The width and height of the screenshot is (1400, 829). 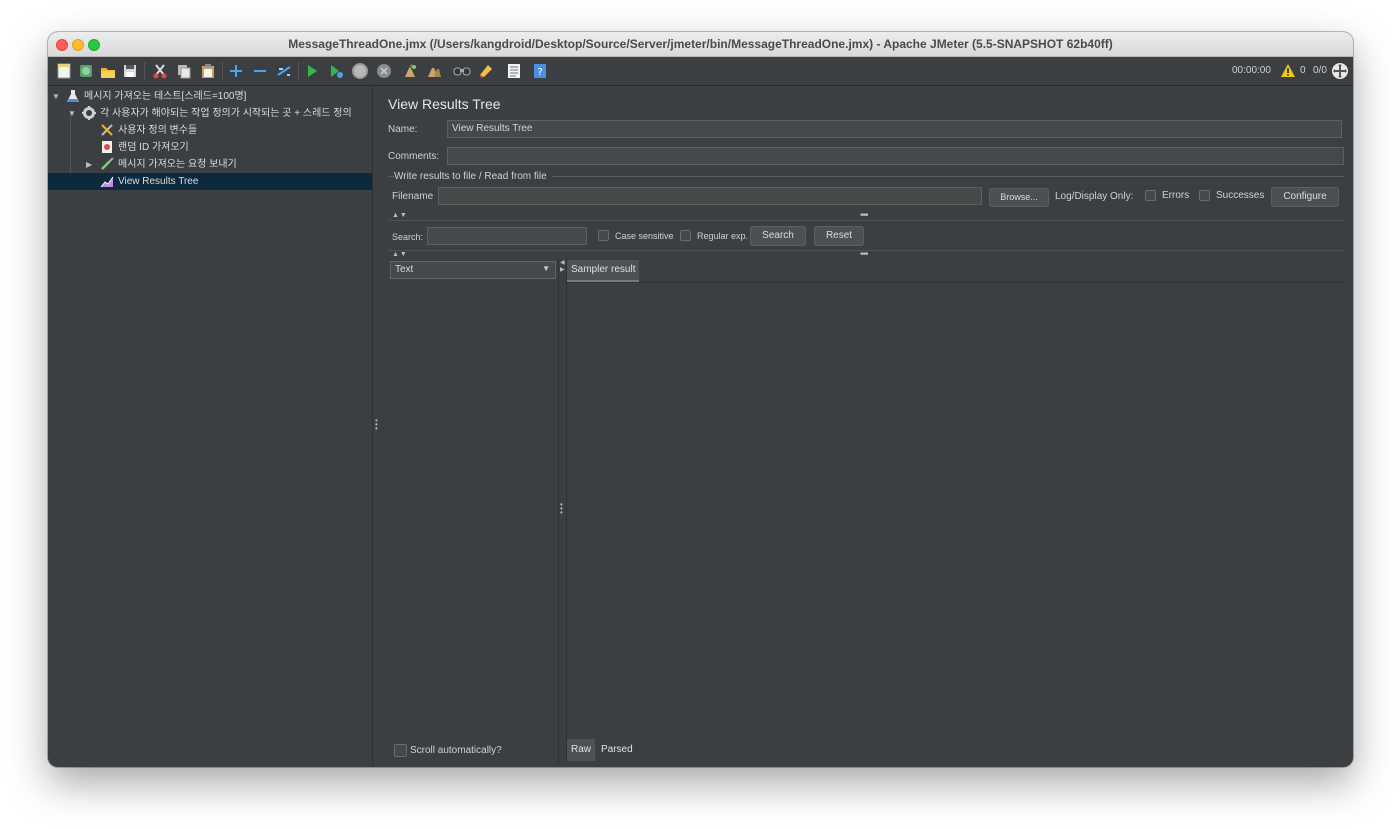 What do you see at coordinates (236, 71) in the screenshot?
I see `expand-icon` at bounding box center [236, 71].